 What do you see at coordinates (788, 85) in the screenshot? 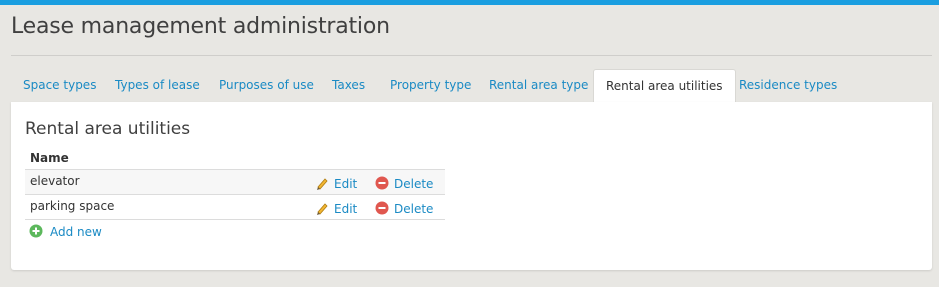
I see `tab-residence-types: Residence types` at bounding box center [788, 85].